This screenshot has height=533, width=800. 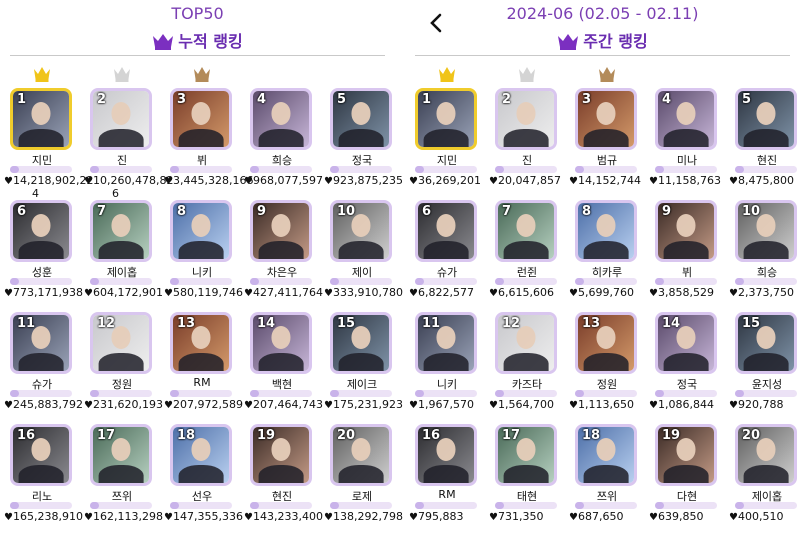 I want to click on vote-count: ♥639,850, so click(x=692, y=516).